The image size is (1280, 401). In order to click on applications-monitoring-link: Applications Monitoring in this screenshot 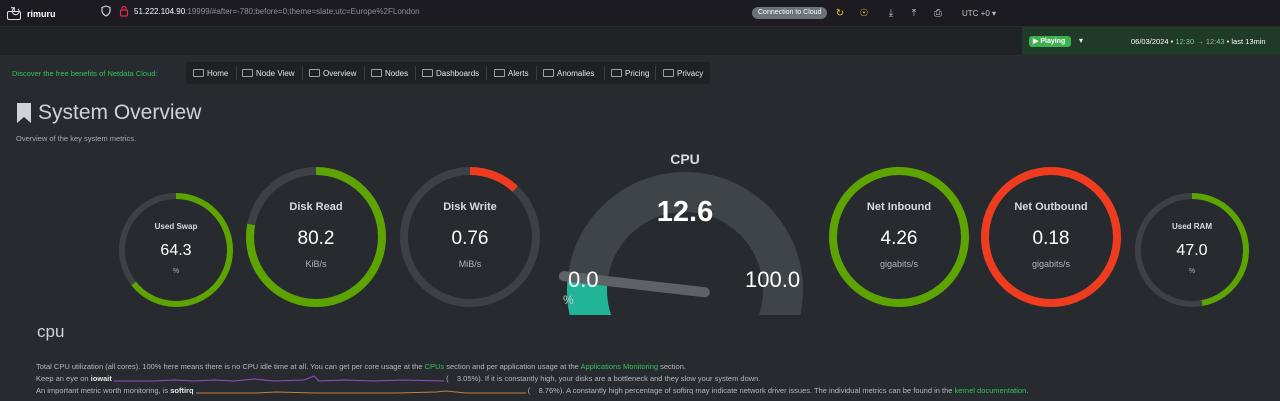, I will do `click(620, 366)`.